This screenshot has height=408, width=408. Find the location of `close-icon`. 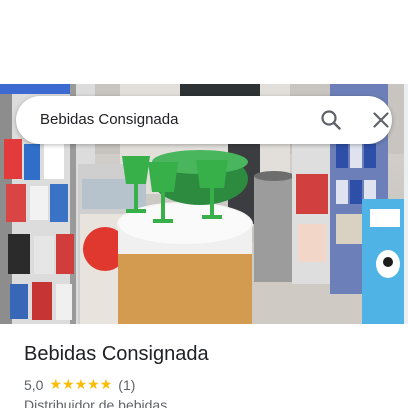

close-icon is located at coordinates (381, 120).